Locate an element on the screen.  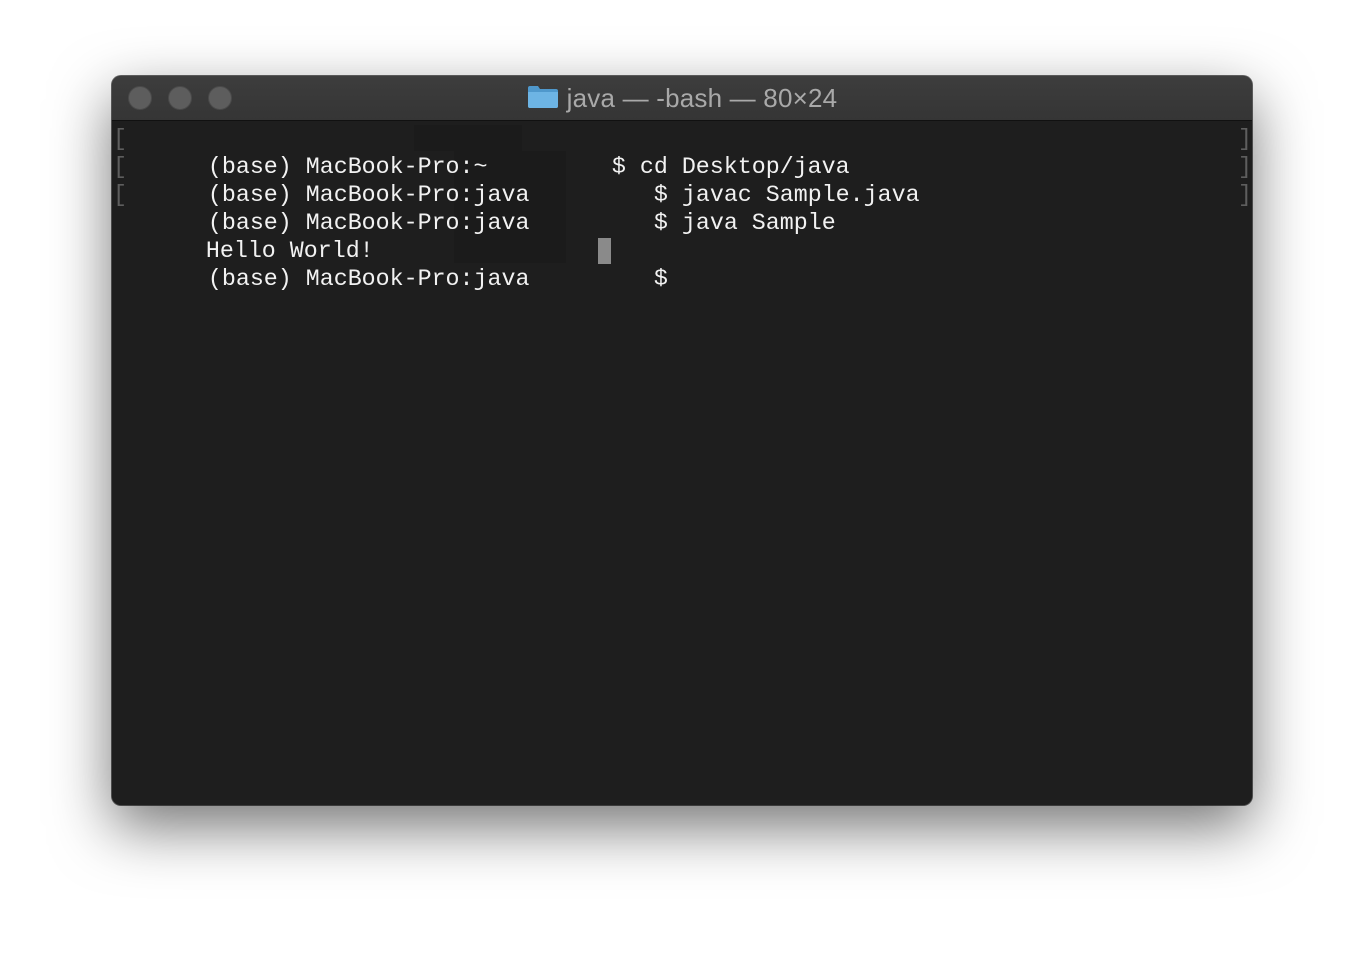
terminal-line: java Sample is located at coordinates (717, 208).